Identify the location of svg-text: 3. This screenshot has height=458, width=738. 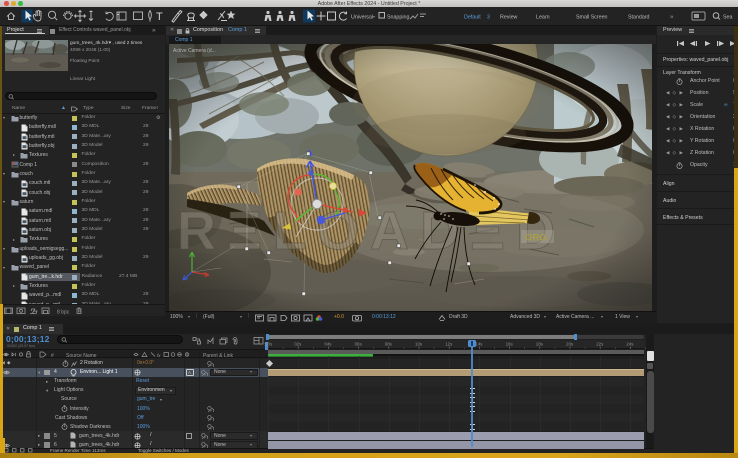
(488, 18).